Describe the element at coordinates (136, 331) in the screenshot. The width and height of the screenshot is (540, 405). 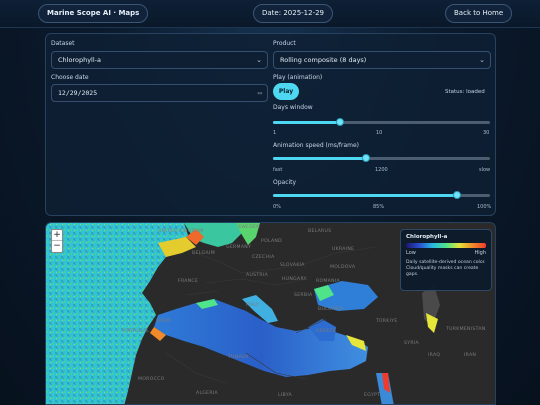
I see `map-label-portugal: PORTUGAL` at that location.